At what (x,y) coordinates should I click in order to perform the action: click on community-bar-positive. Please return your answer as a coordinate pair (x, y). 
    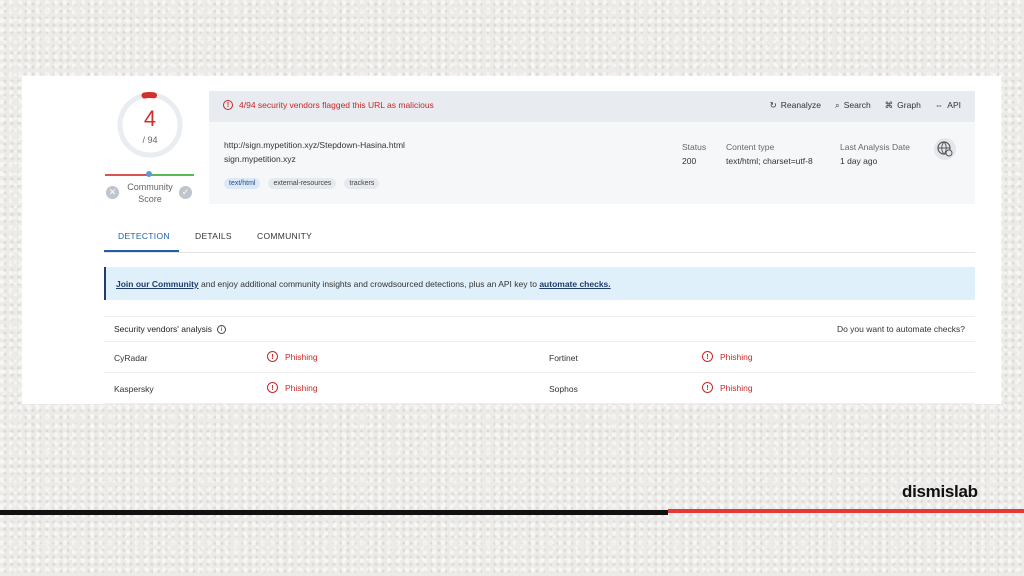
    Looking at the image, I should click on (171, 175).